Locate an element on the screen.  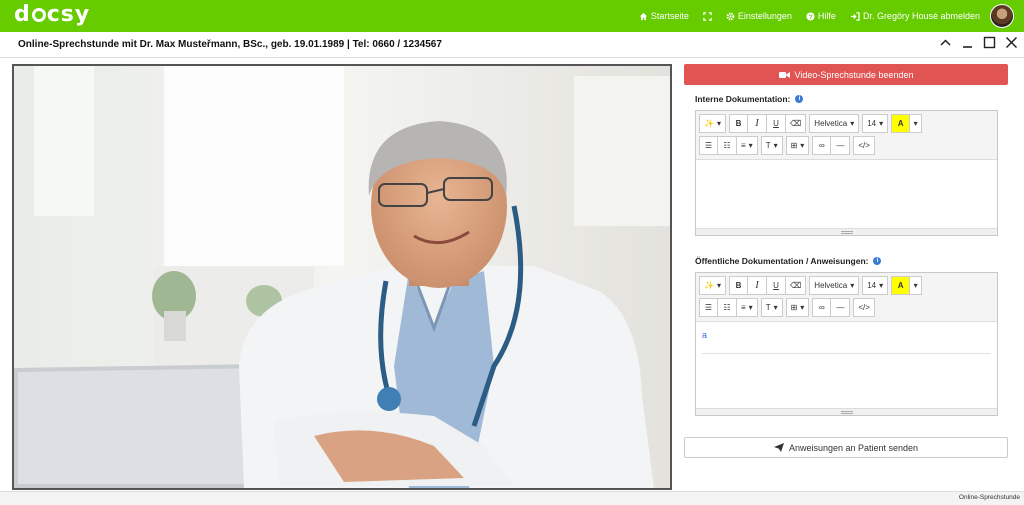
internal-doc-label: Interne Dokumentation: is located at coordinates (743, 99).